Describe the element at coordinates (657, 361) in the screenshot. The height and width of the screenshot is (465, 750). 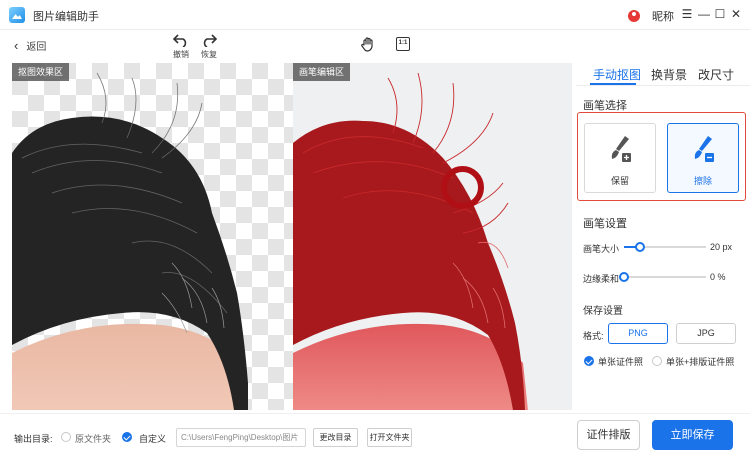
I see `mode-layout-radio` at that location.